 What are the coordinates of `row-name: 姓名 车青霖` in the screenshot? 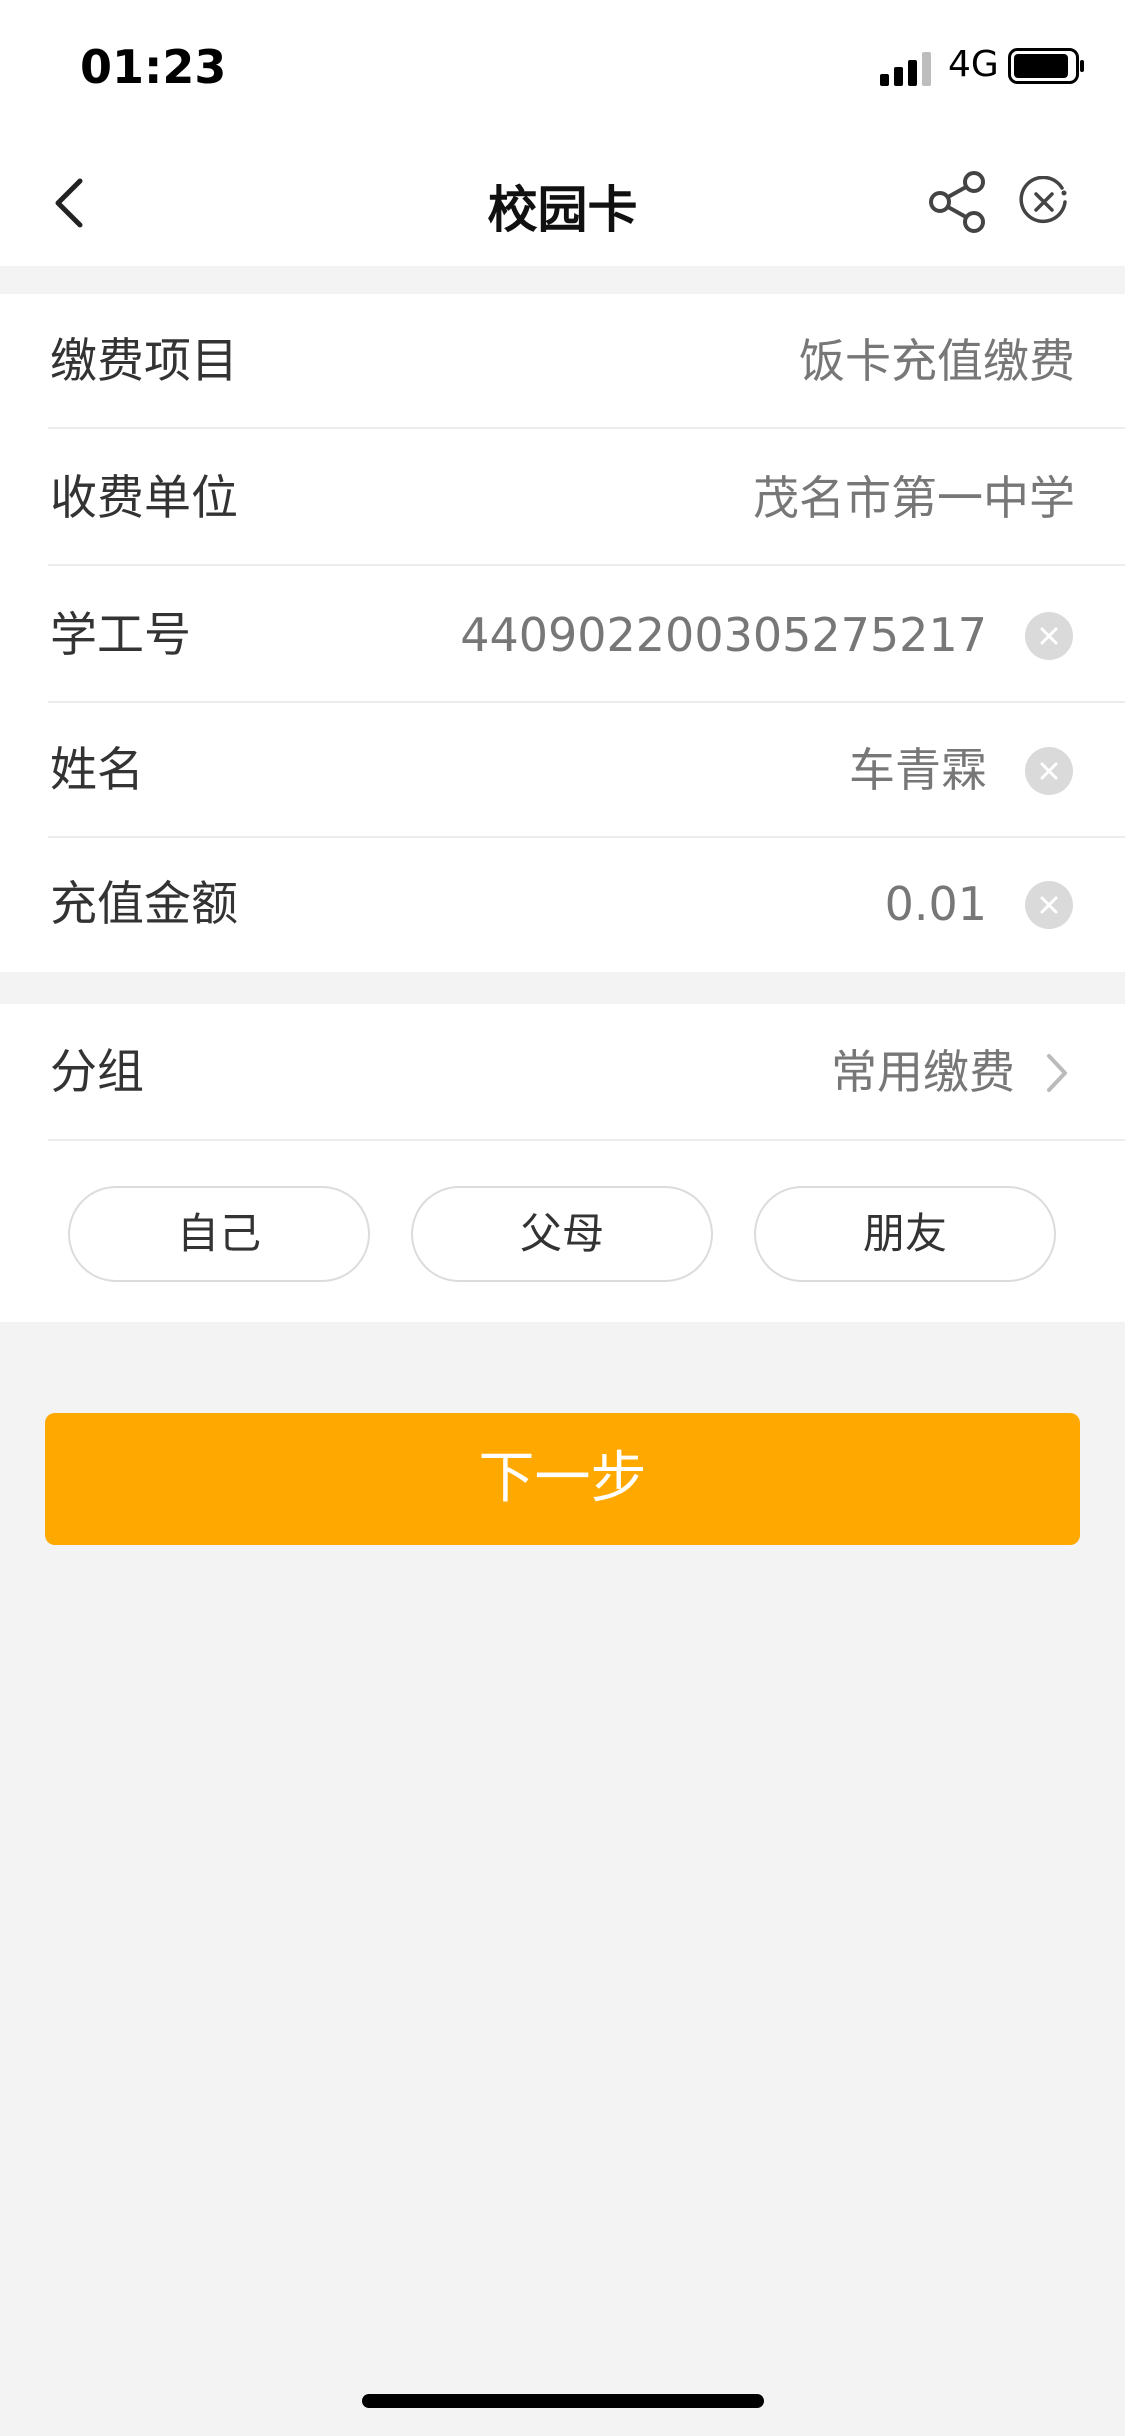 It's located at (562, 770).